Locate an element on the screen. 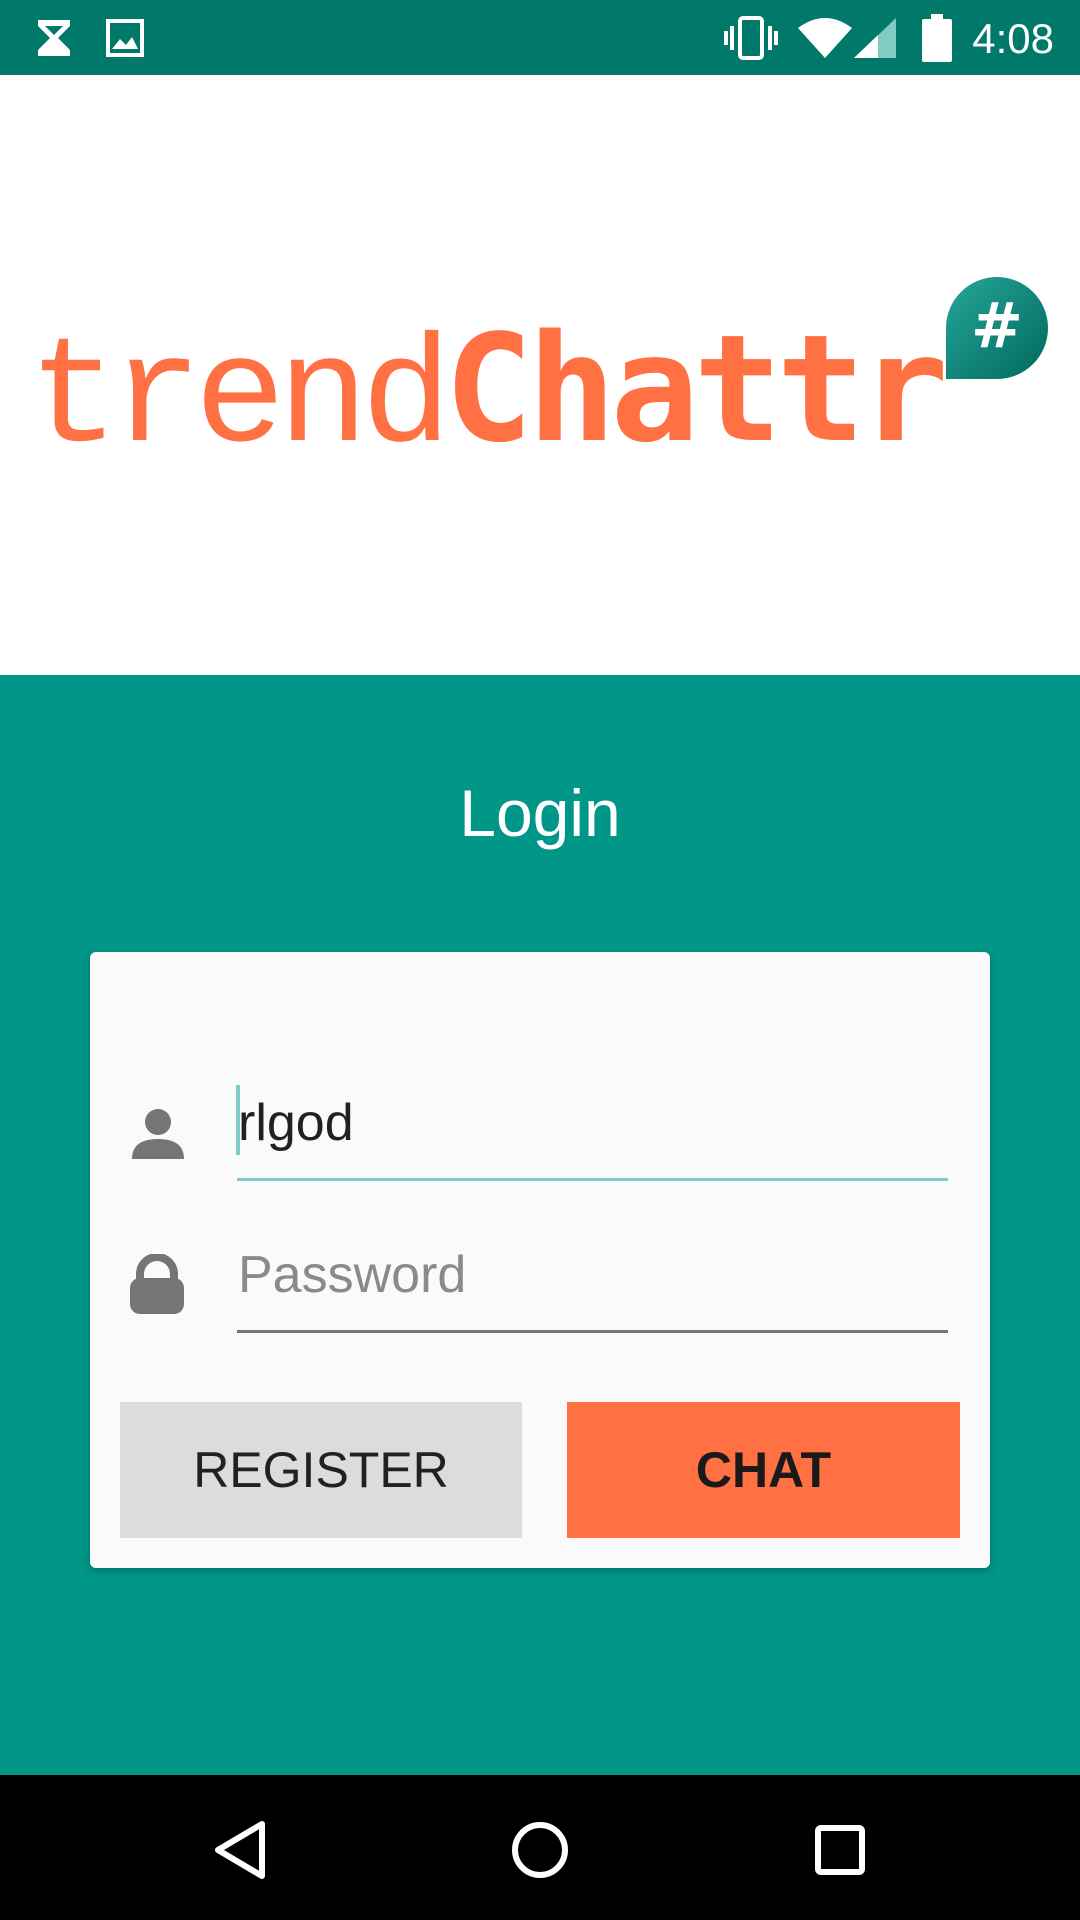 The image size is (1080, 1920). battery-icon is located at coordinates (937, 37).